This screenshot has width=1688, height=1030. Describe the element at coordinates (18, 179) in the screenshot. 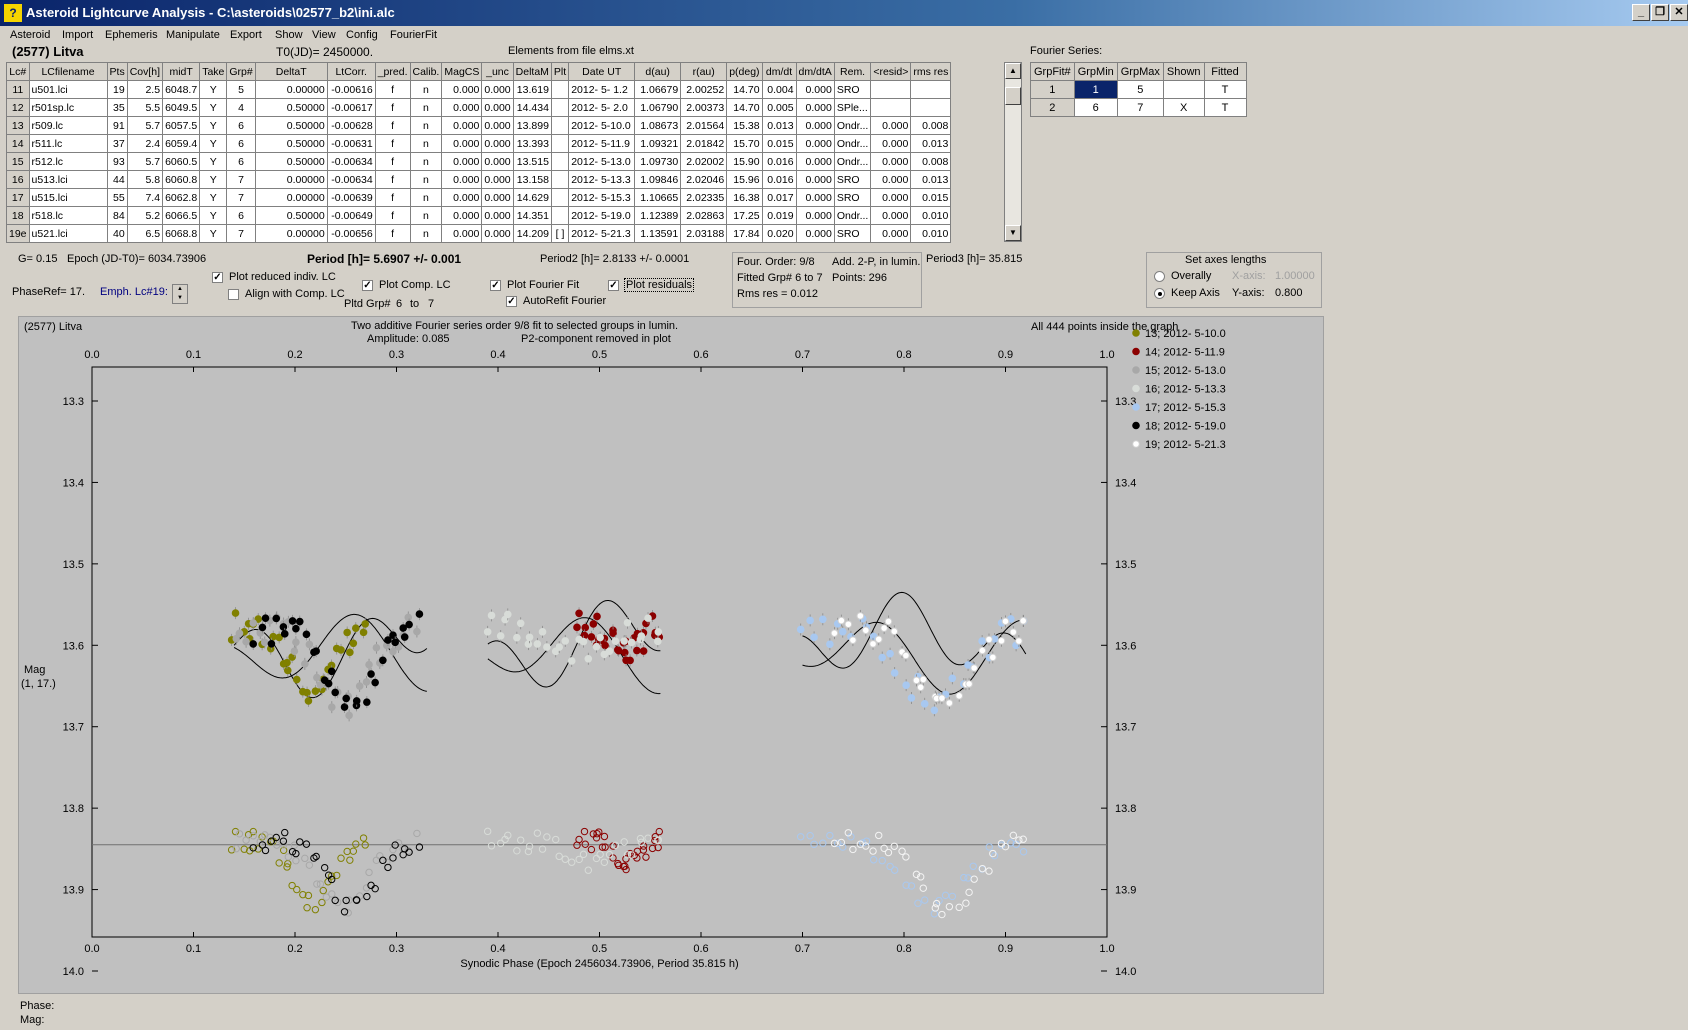

I see `row-header: 16` at that location.